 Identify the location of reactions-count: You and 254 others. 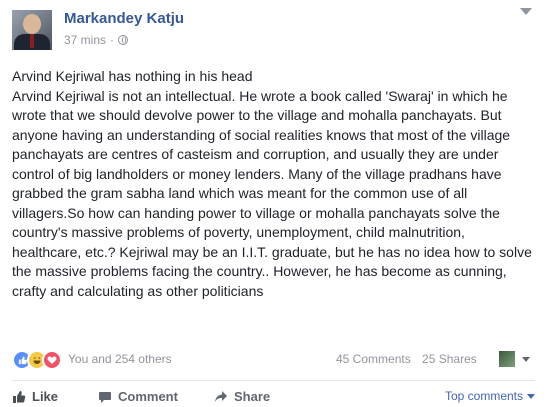
(120, 359).